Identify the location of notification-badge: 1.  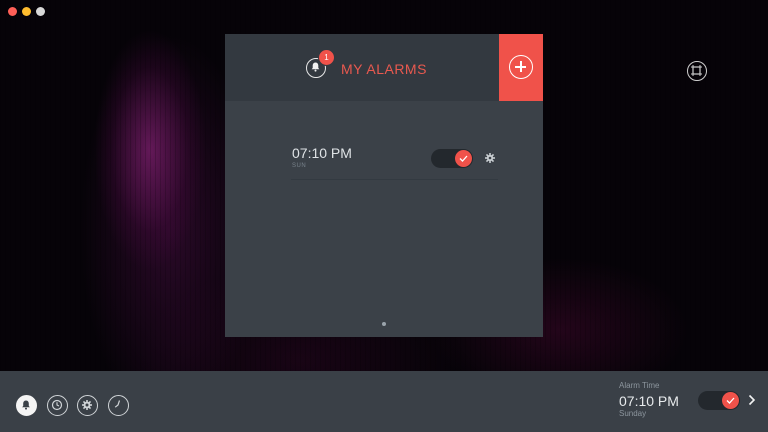
(326, 57).